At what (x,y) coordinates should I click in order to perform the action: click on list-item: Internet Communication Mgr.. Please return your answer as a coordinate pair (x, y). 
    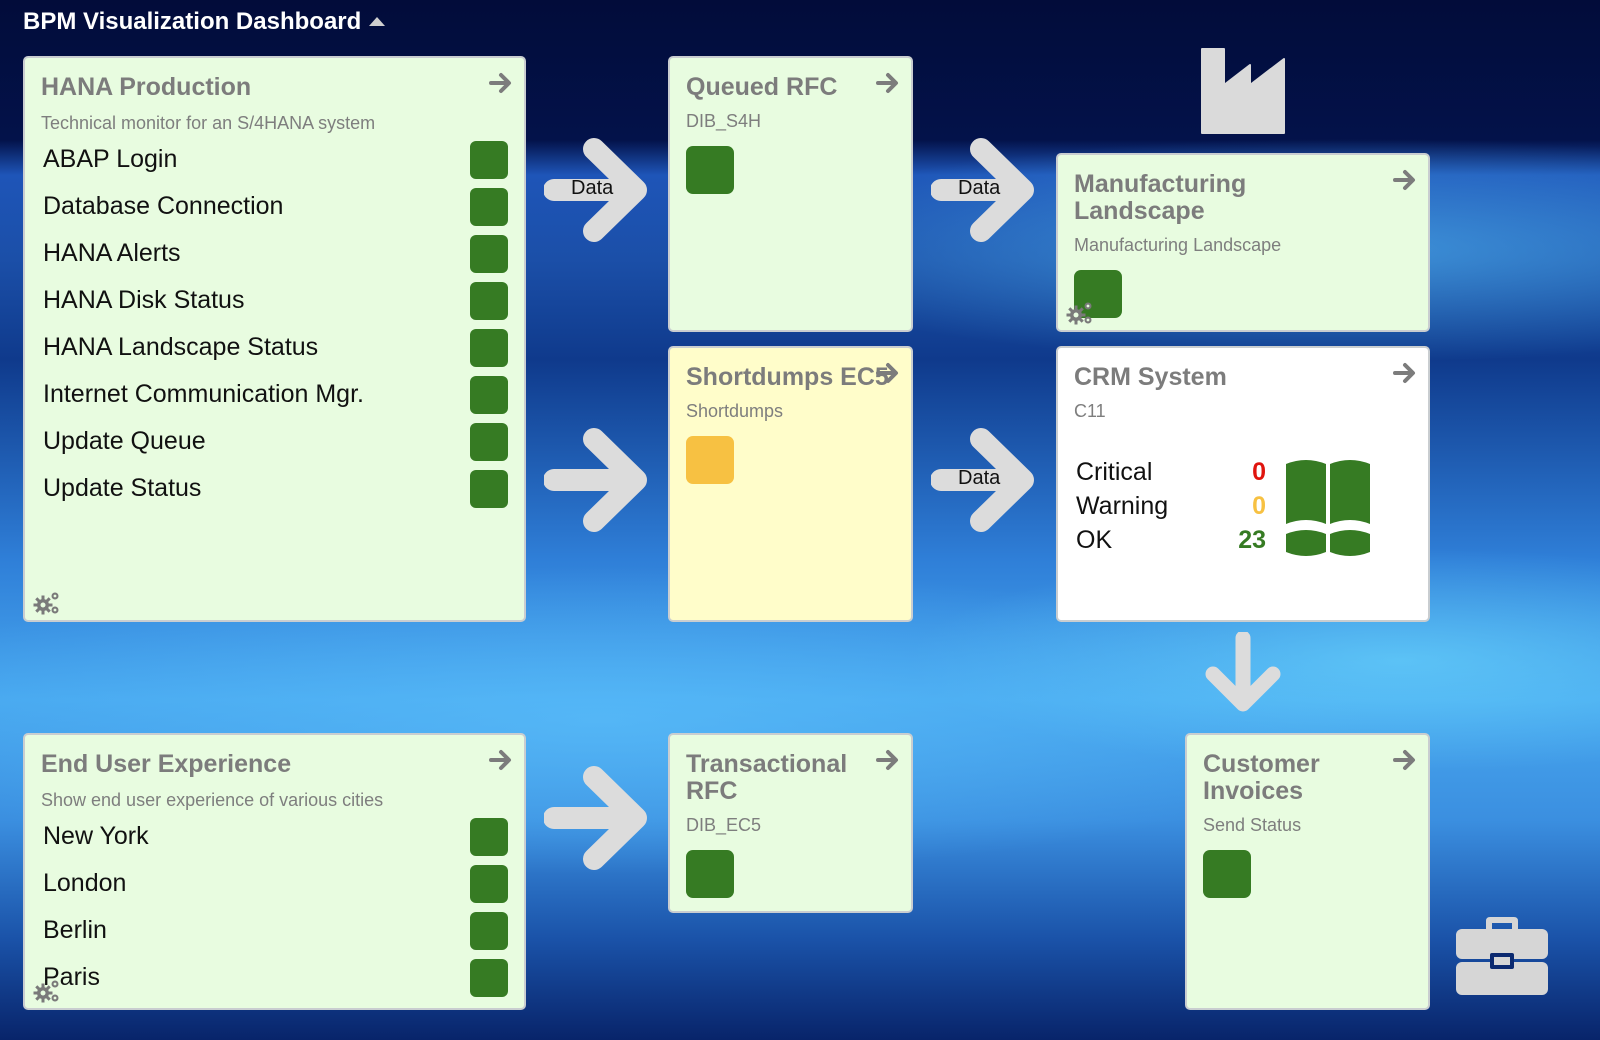
    Looking at the image, I should click on (274, 394).